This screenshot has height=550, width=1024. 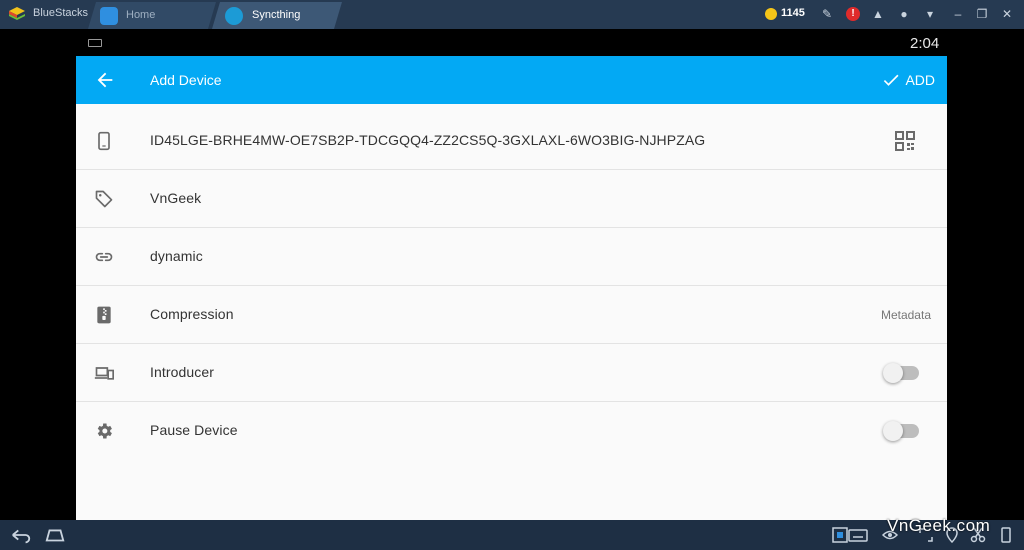 I want to click on page-title: Add Device, so click(x=186, y=80).